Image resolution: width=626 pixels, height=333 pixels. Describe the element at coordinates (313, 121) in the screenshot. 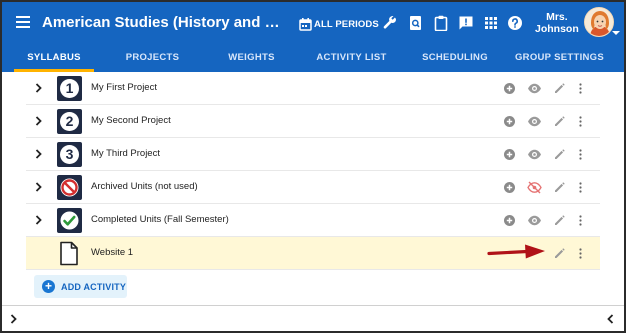

I see `list-item: 2 My Second Project` at that location.